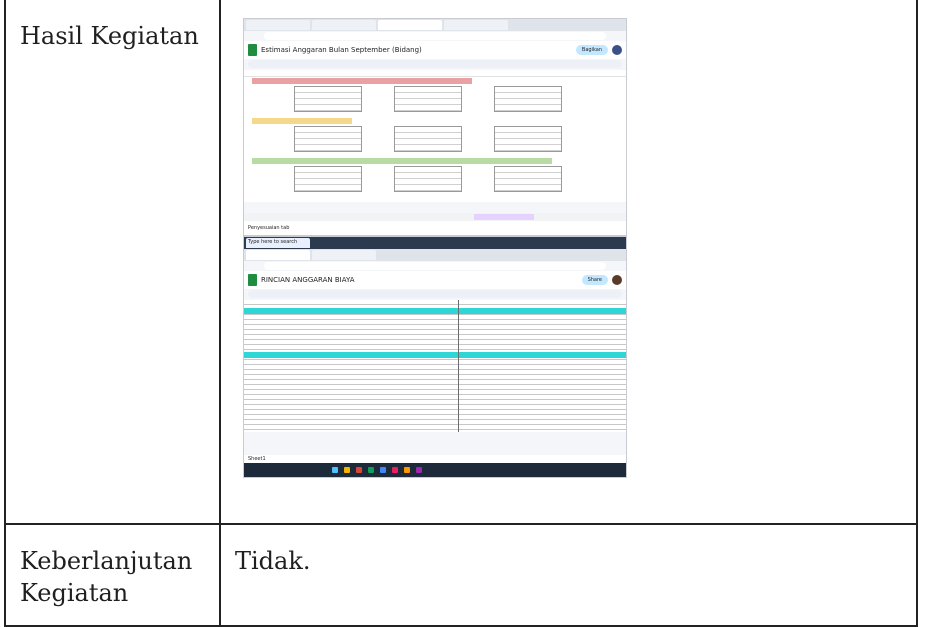 The image size is (935, 627). I want to click on taskbar-search: Type here to search, so click(278, 243).